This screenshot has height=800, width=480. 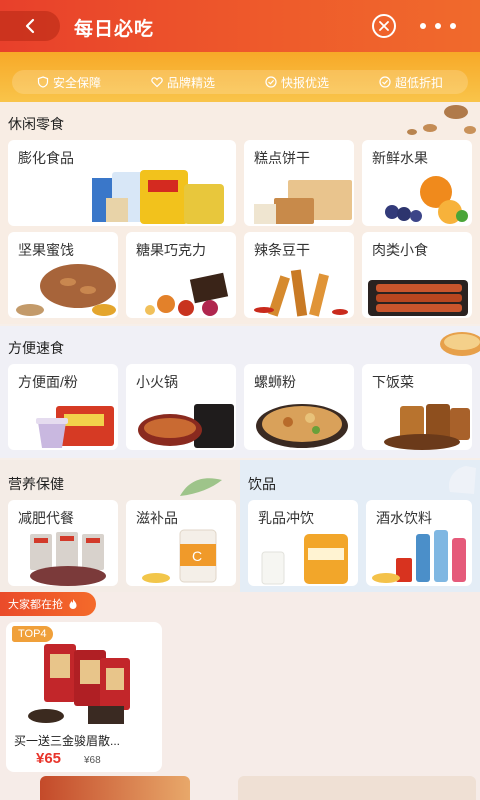 I want to click on candy-chocolate-image, so click(x=187, y=294).